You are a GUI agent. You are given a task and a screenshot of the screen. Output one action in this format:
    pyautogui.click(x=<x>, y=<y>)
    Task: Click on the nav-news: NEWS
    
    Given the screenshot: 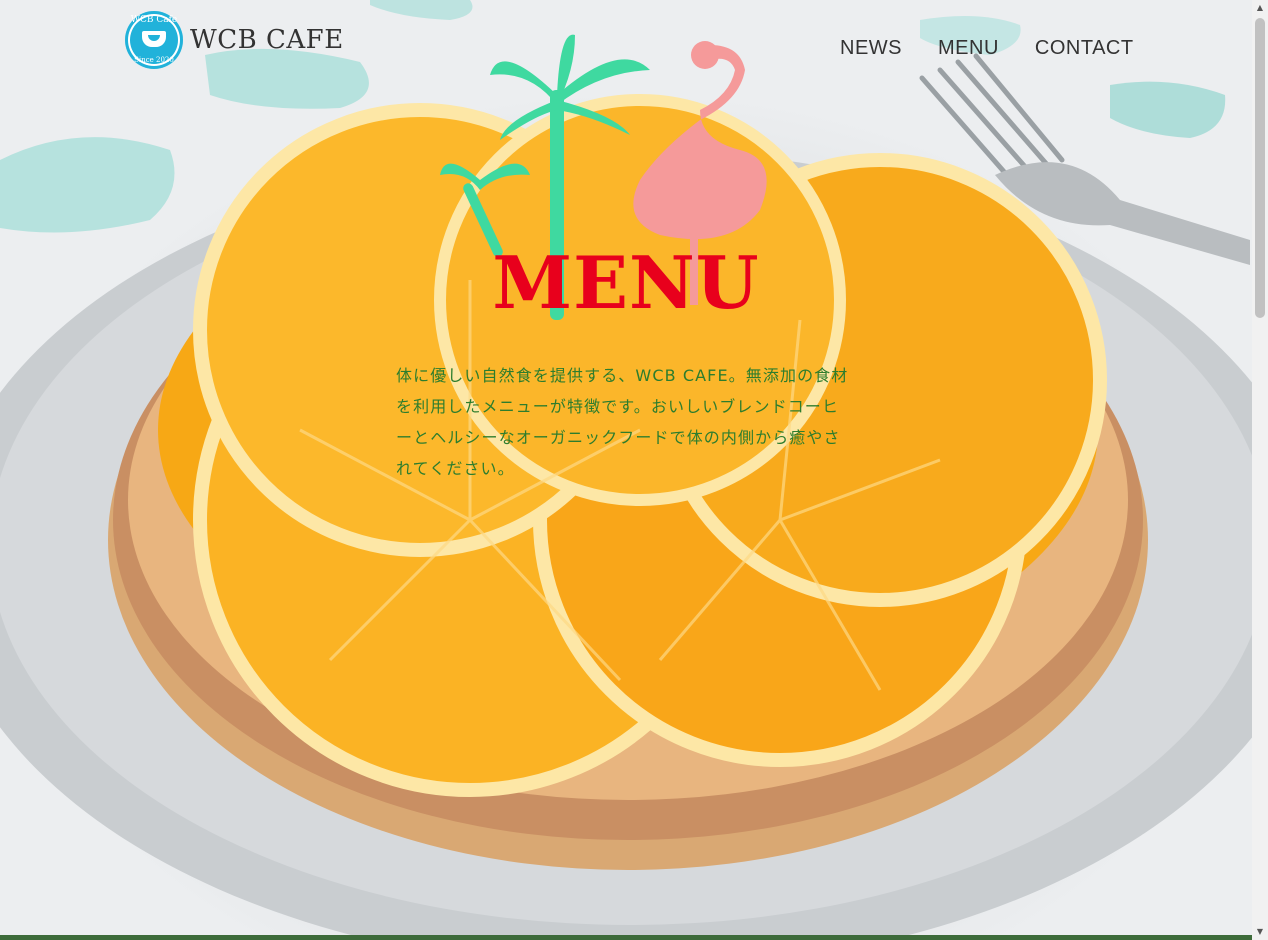 What is the action you would take?
    pyautogui.click(x=871, y=48)
    